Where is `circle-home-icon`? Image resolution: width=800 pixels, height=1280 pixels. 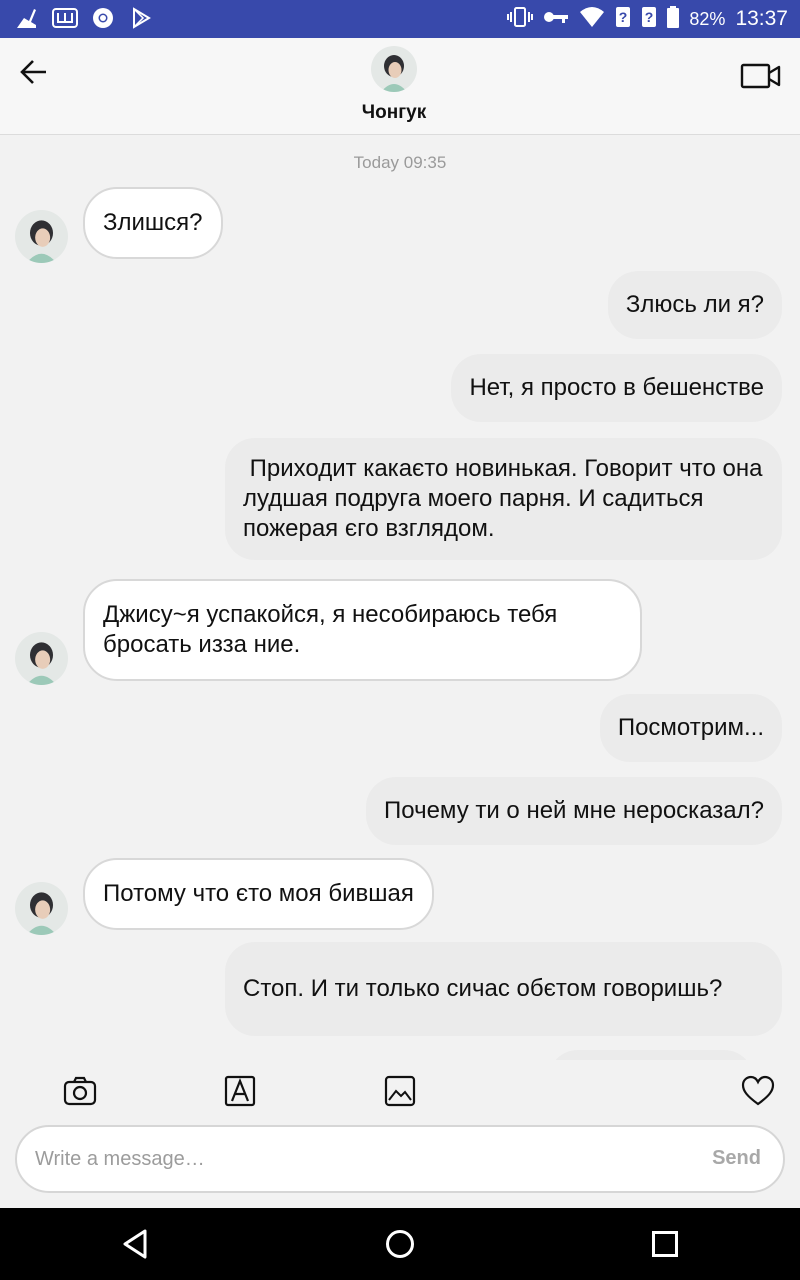
circle-home-icon is located at coordinates (400, 1244).